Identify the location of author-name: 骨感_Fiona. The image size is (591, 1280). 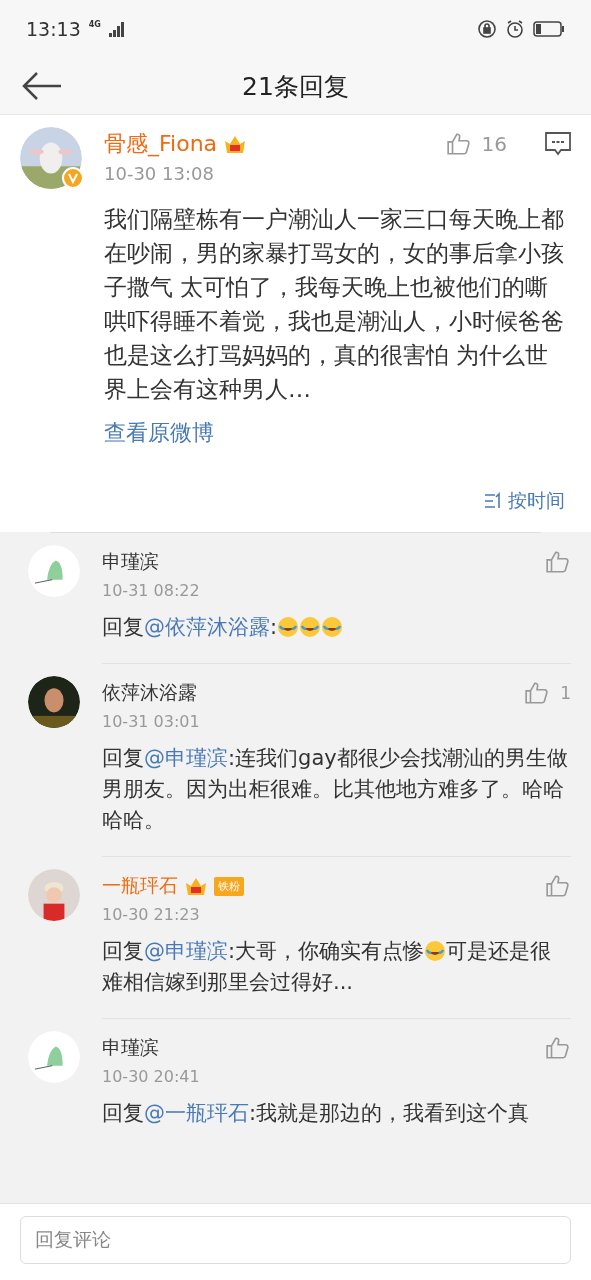
(161, 144).